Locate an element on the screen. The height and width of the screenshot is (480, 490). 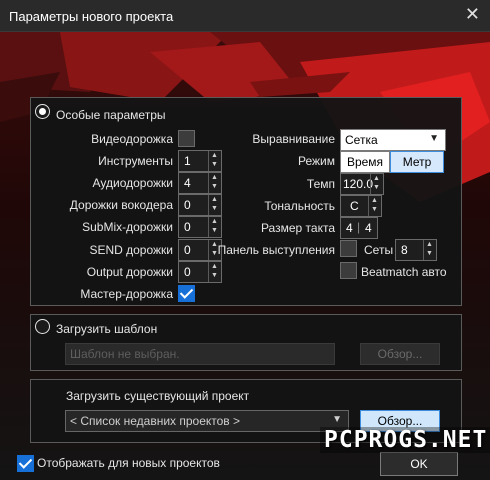
beatmatch-label: Beatmatch авто is located at coordinates (404, 272).